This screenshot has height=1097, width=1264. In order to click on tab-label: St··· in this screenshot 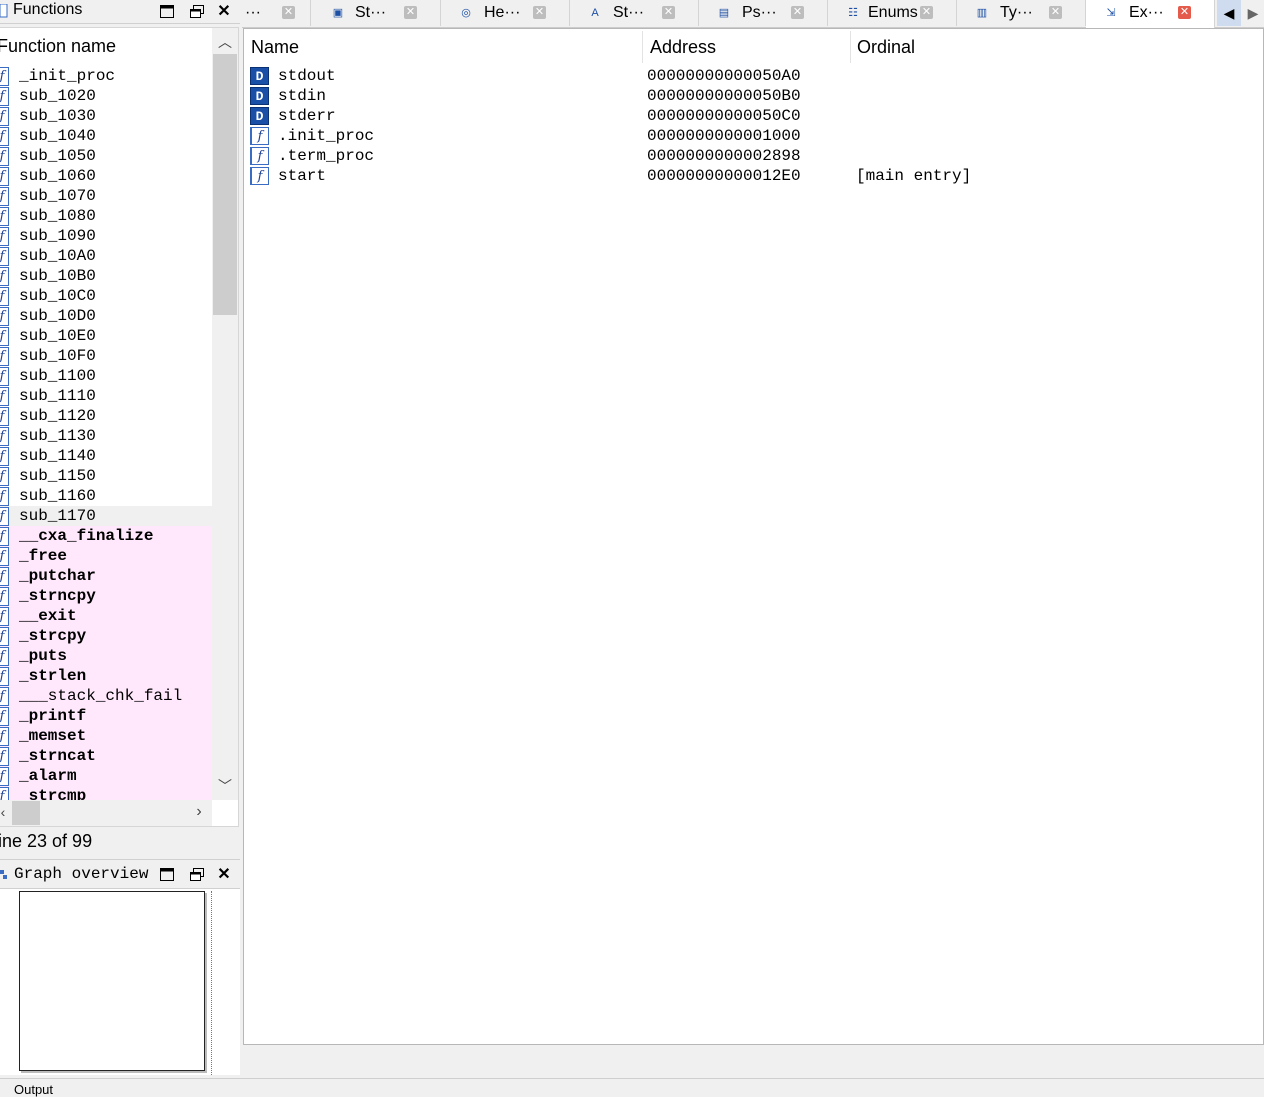, I will do `click(629, 12)`.